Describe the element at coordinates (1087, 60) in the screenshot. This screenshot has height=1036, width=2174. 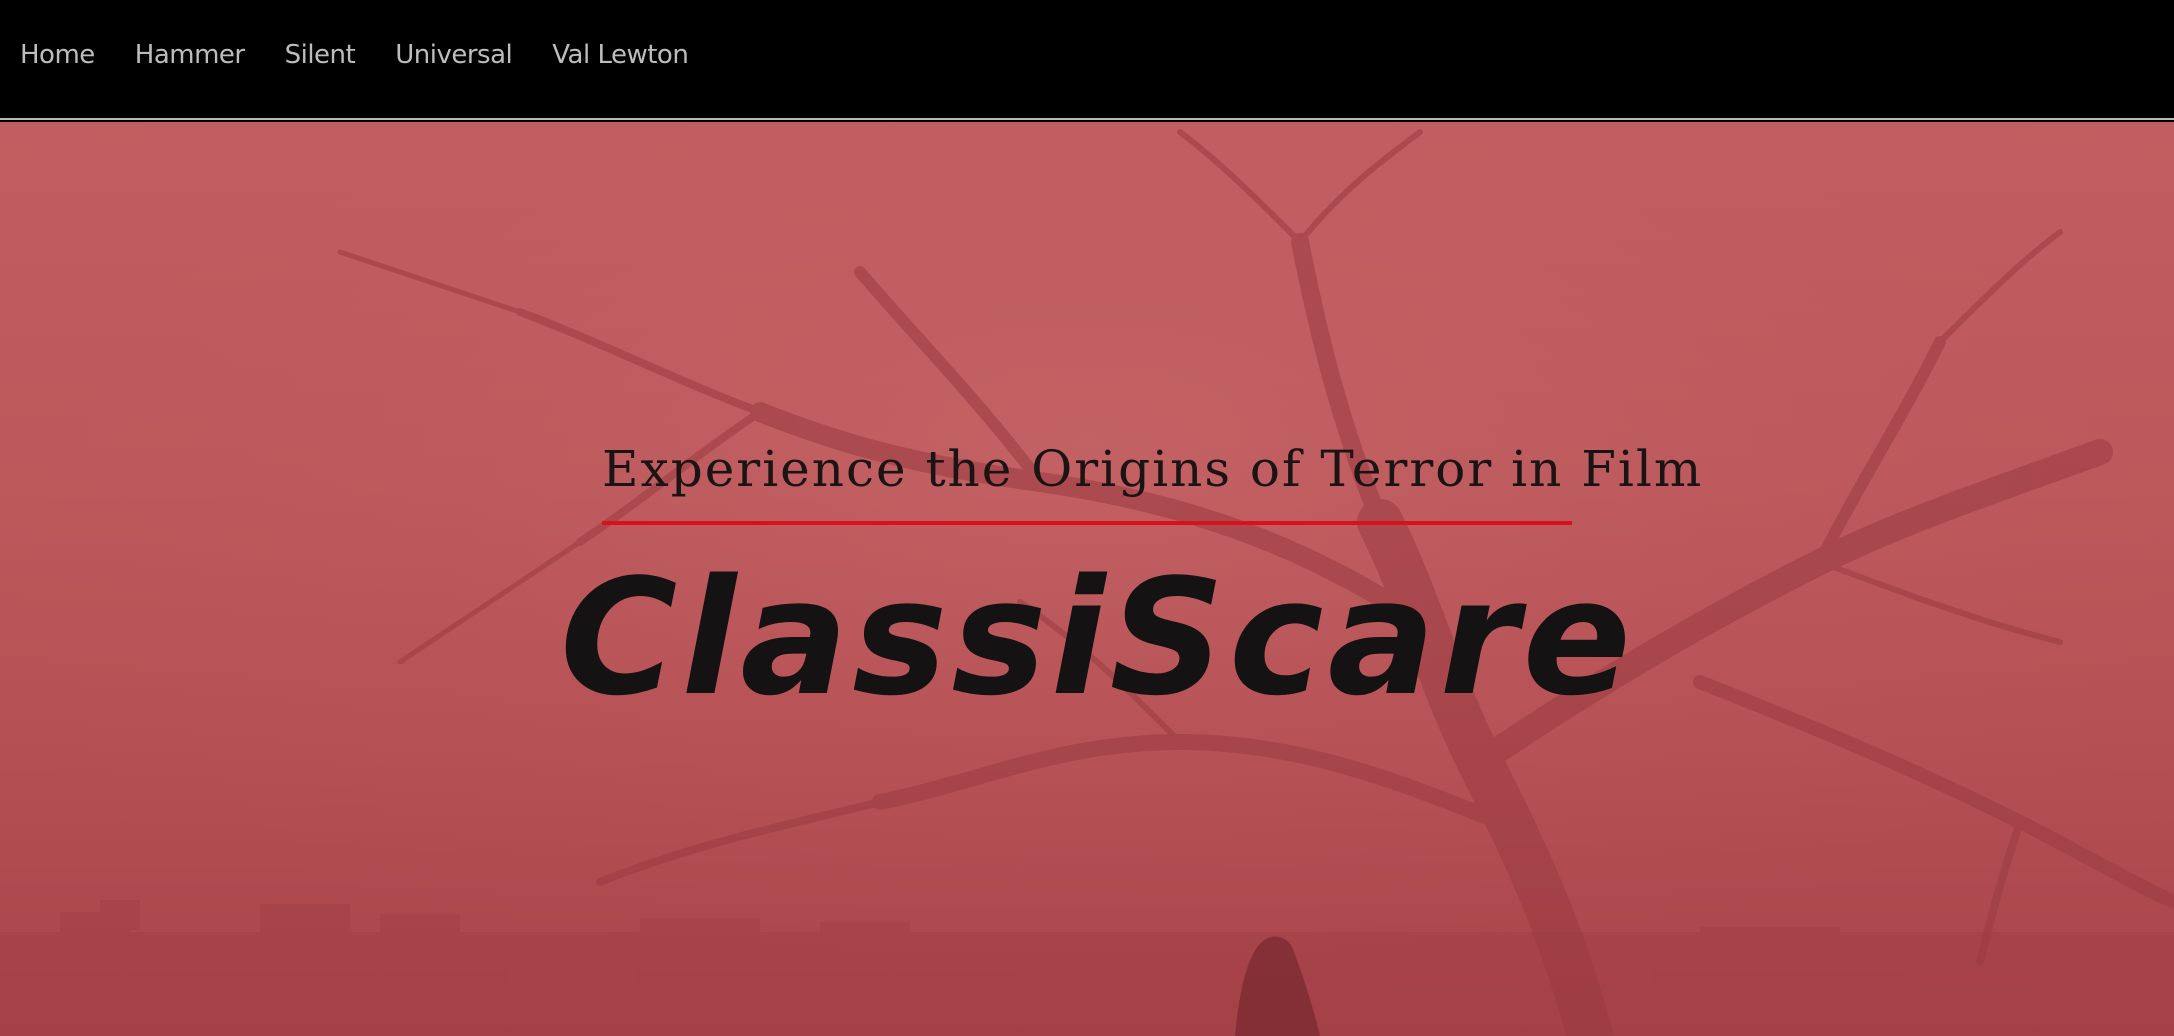
I see `top-navigation: Home Hammer Silent Universal Val Lewton` at that location.